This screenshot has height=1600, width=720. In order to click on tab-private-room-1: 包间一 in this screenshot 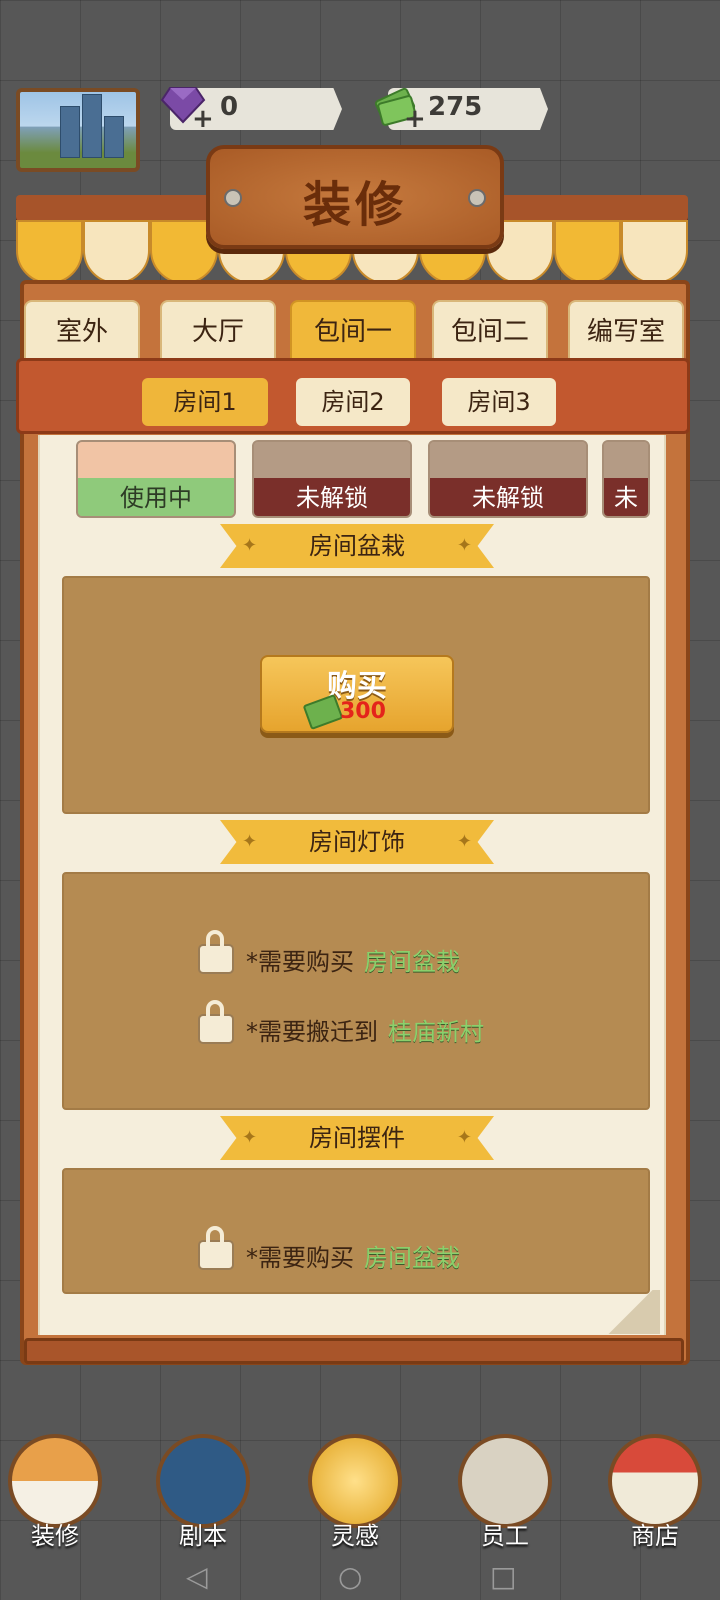, I will do `click(353, 330)`.